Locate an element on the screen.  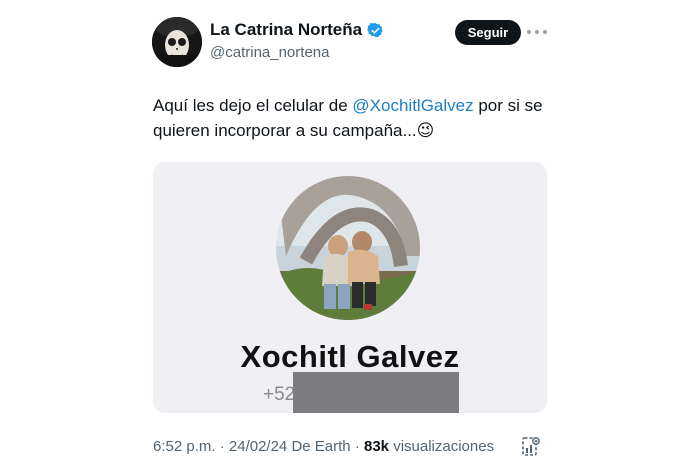
more-dots-icon is located at coordinates (537, 32).